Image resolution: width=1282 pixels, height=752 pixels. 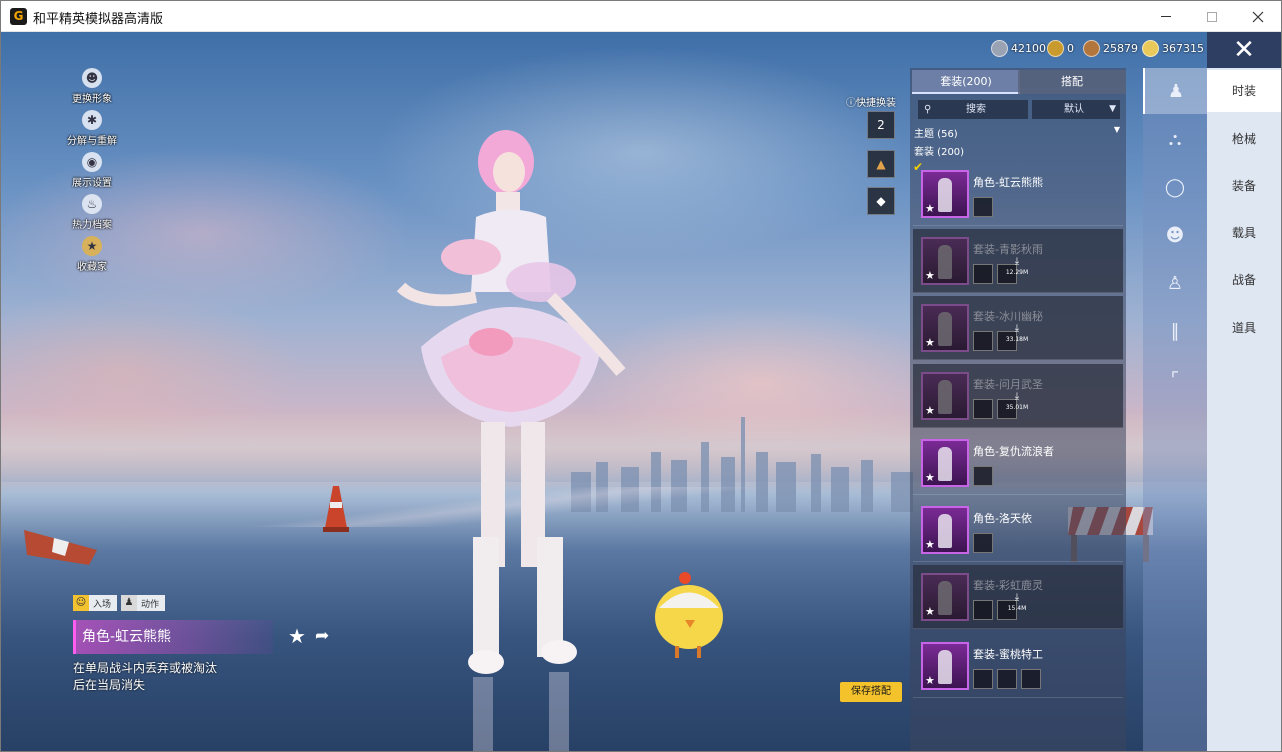 What do you see at coordinates (92, 78) in the screenshot?
I see `avatar-icon: ☻` at bounding box center [92, 78].